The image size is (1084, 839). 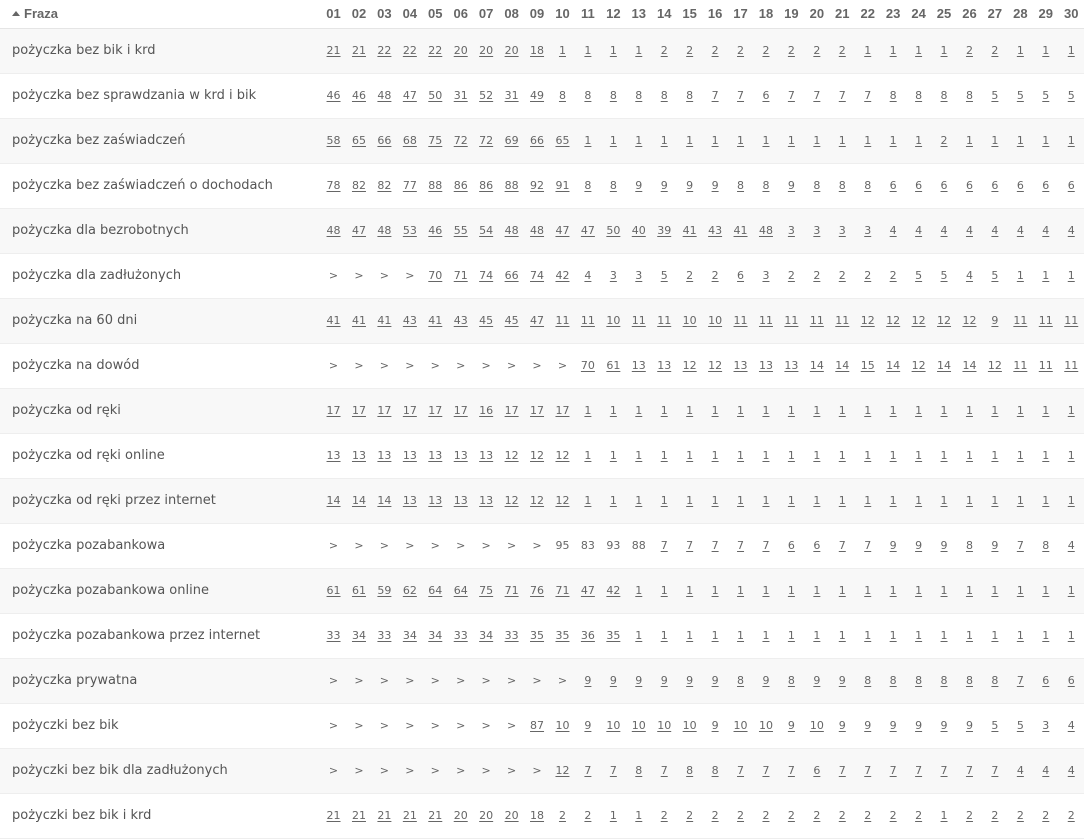 I want to click on day-column-header: 10, so click(x=562, y=14).